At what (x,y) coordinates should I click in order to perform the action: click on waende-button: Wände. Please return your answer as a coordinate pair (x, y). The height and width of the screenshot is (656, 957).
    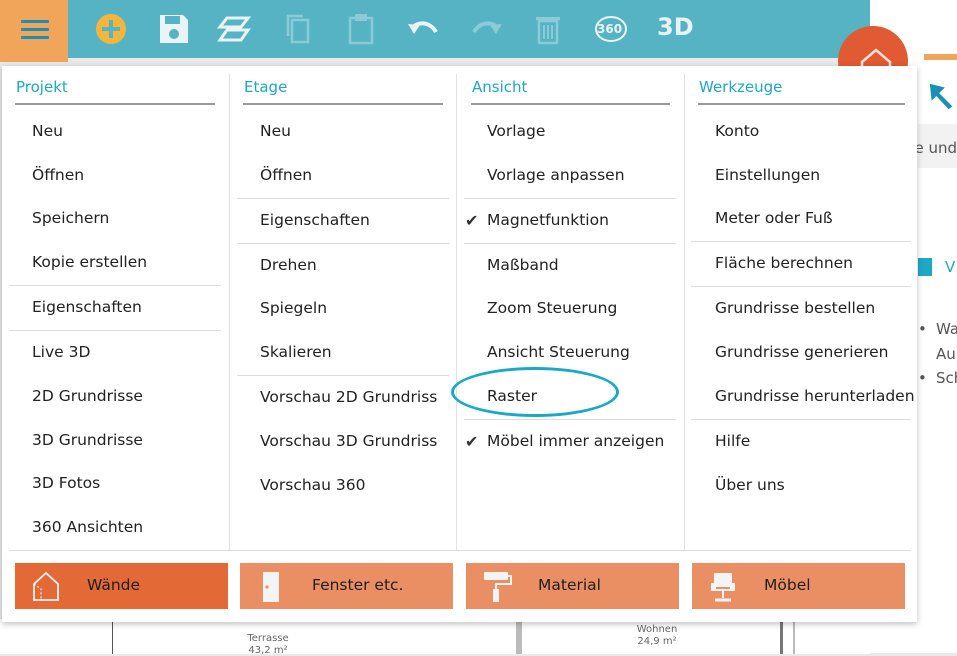
    Looking at the image, I should click on (121, 586).